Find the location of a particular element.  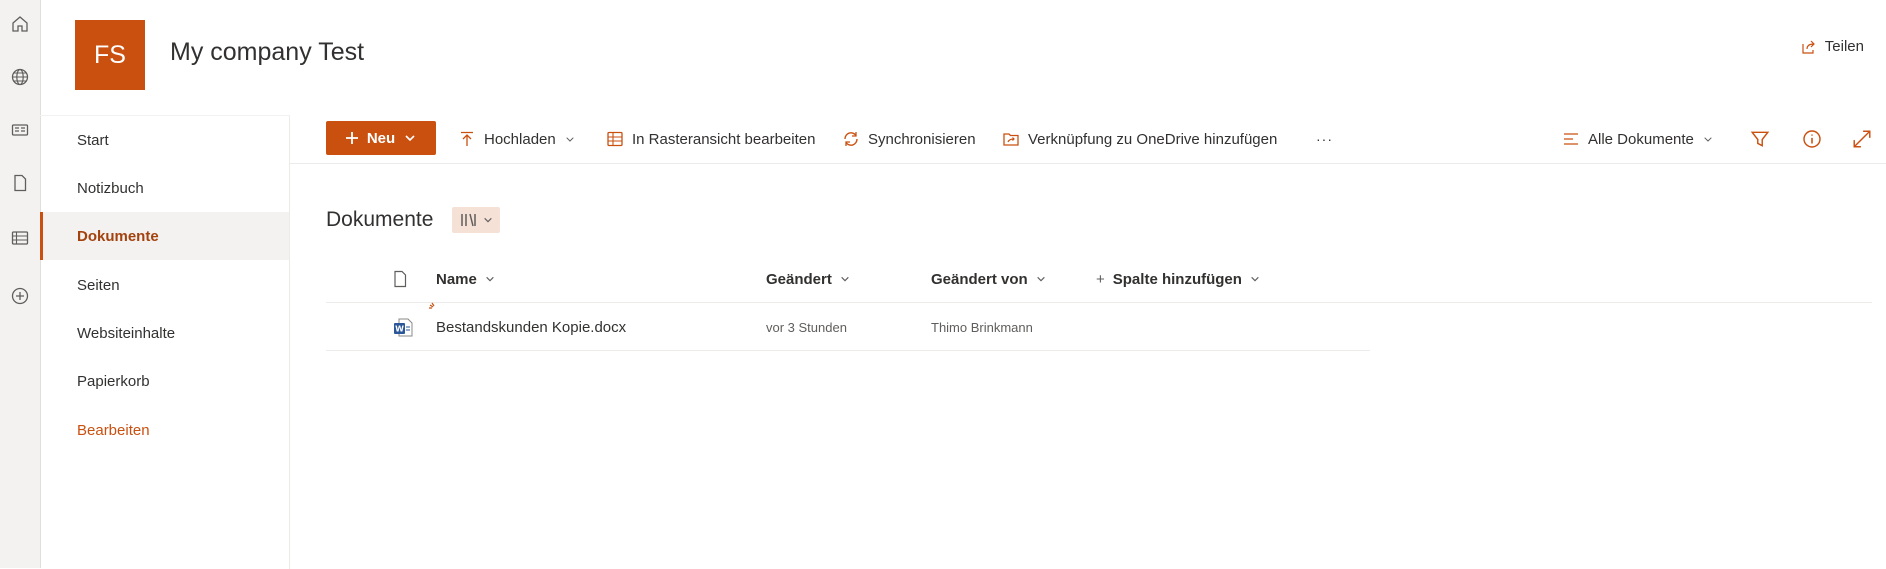

nav-item-websiteinhalte: Websiteinhalte is located at coordinates (164, 333).